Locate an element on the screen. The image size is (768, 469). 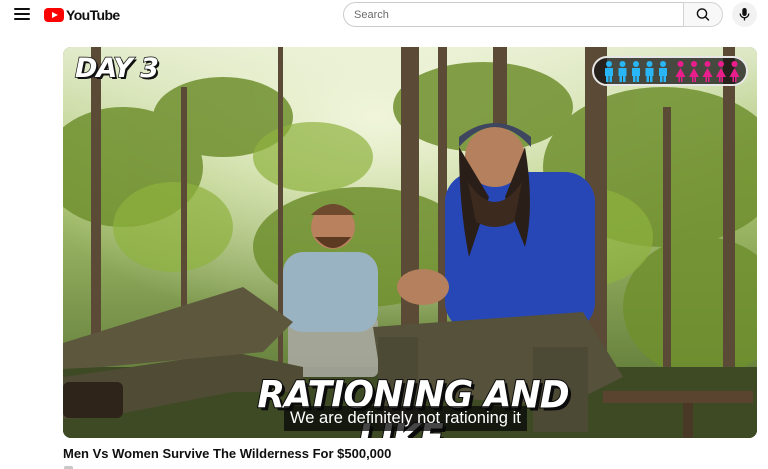
search-input is located at coordinates (513, 14).